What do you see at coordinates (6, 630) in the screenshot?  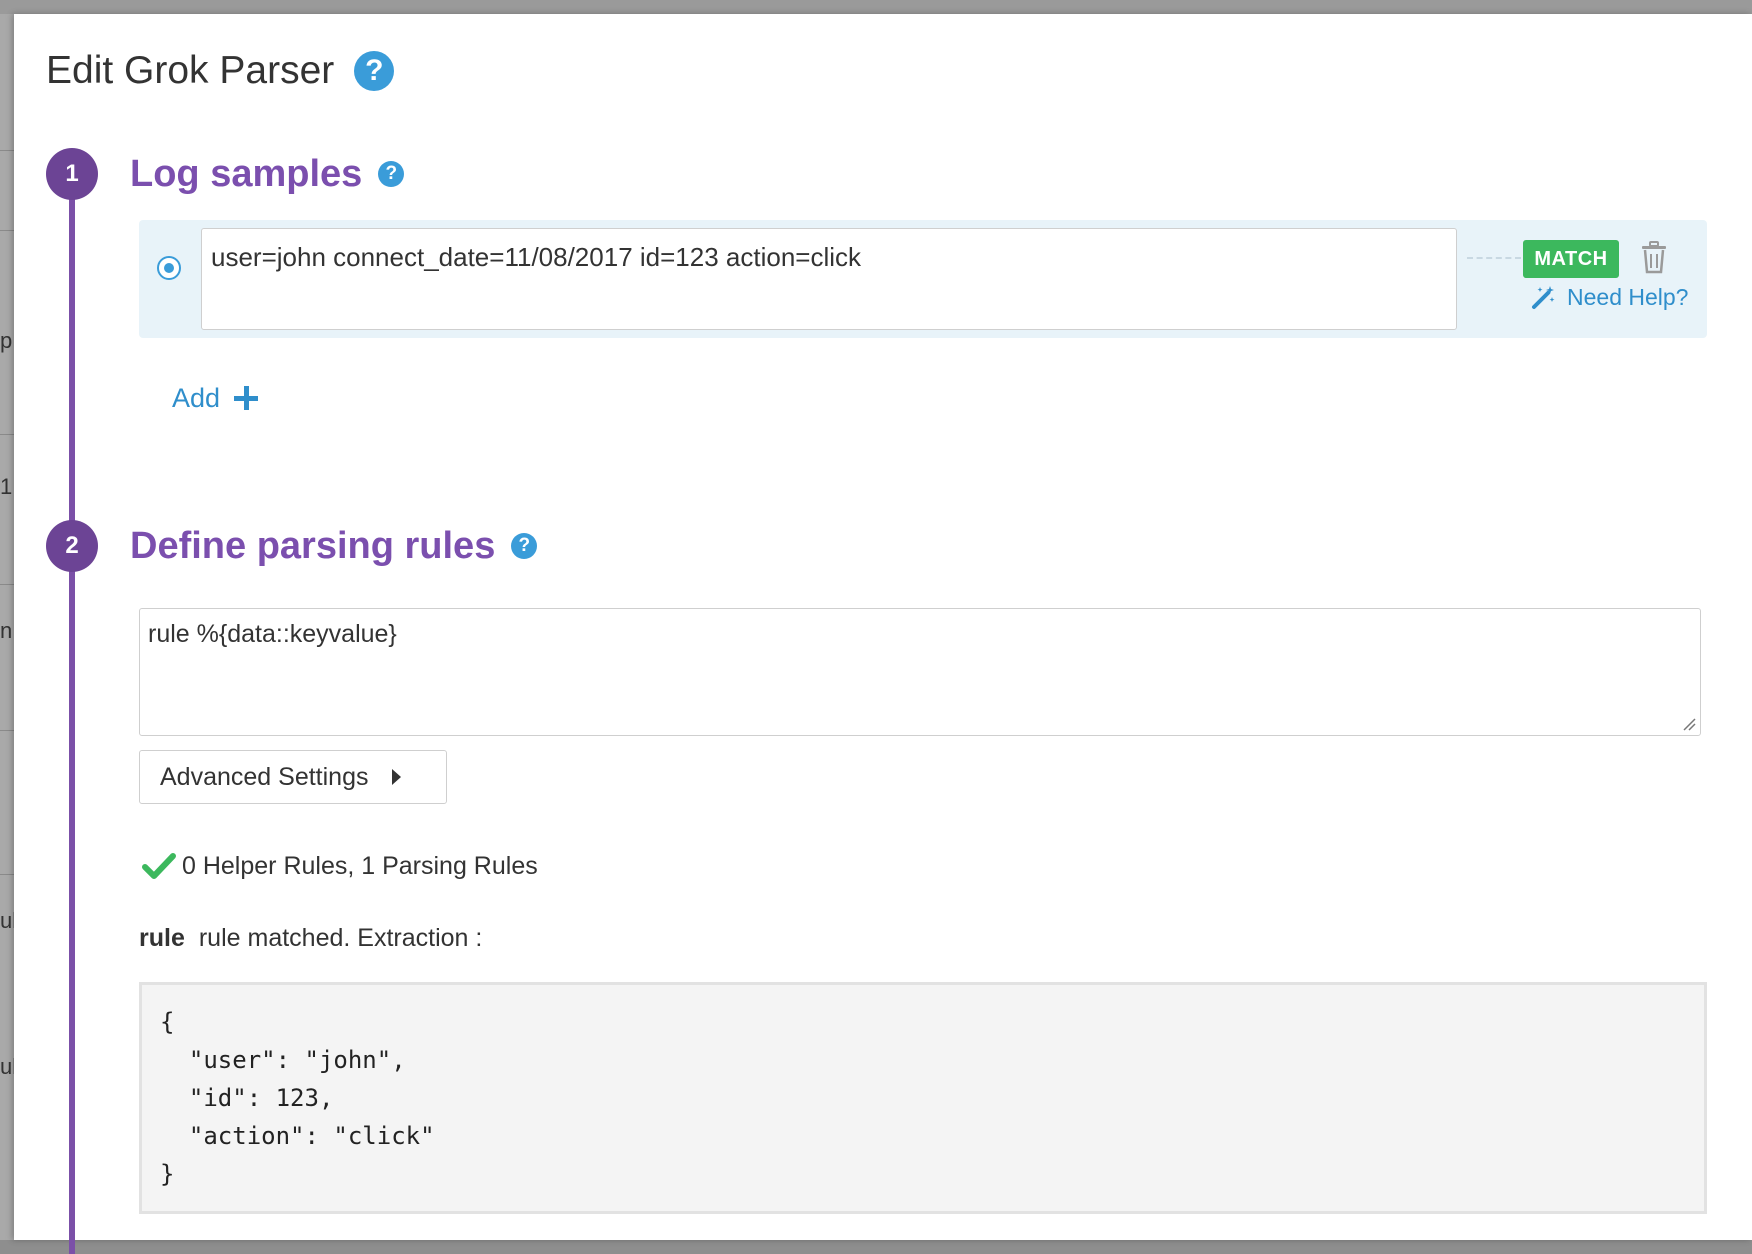 I see `background-text-fragment: n` at bounding box center [6, 630].